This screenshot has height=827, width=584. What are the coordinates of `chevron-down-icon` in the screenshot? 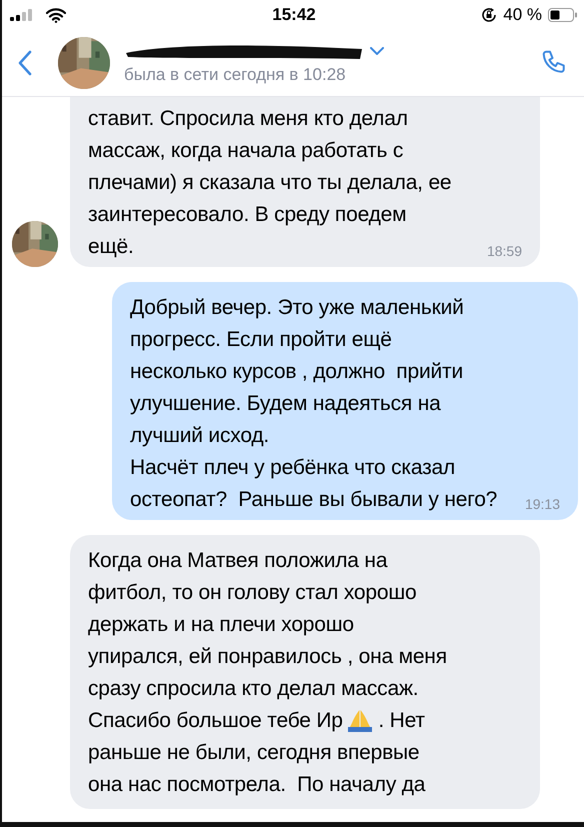 It's located at (377, 51).